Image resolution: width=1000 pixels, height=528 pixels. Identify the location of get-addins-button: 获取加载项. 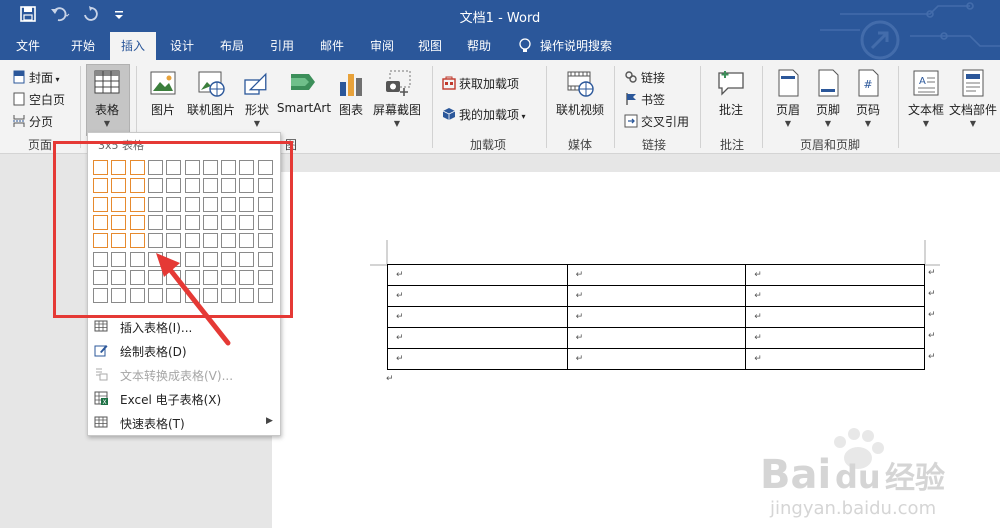
(480, 83).